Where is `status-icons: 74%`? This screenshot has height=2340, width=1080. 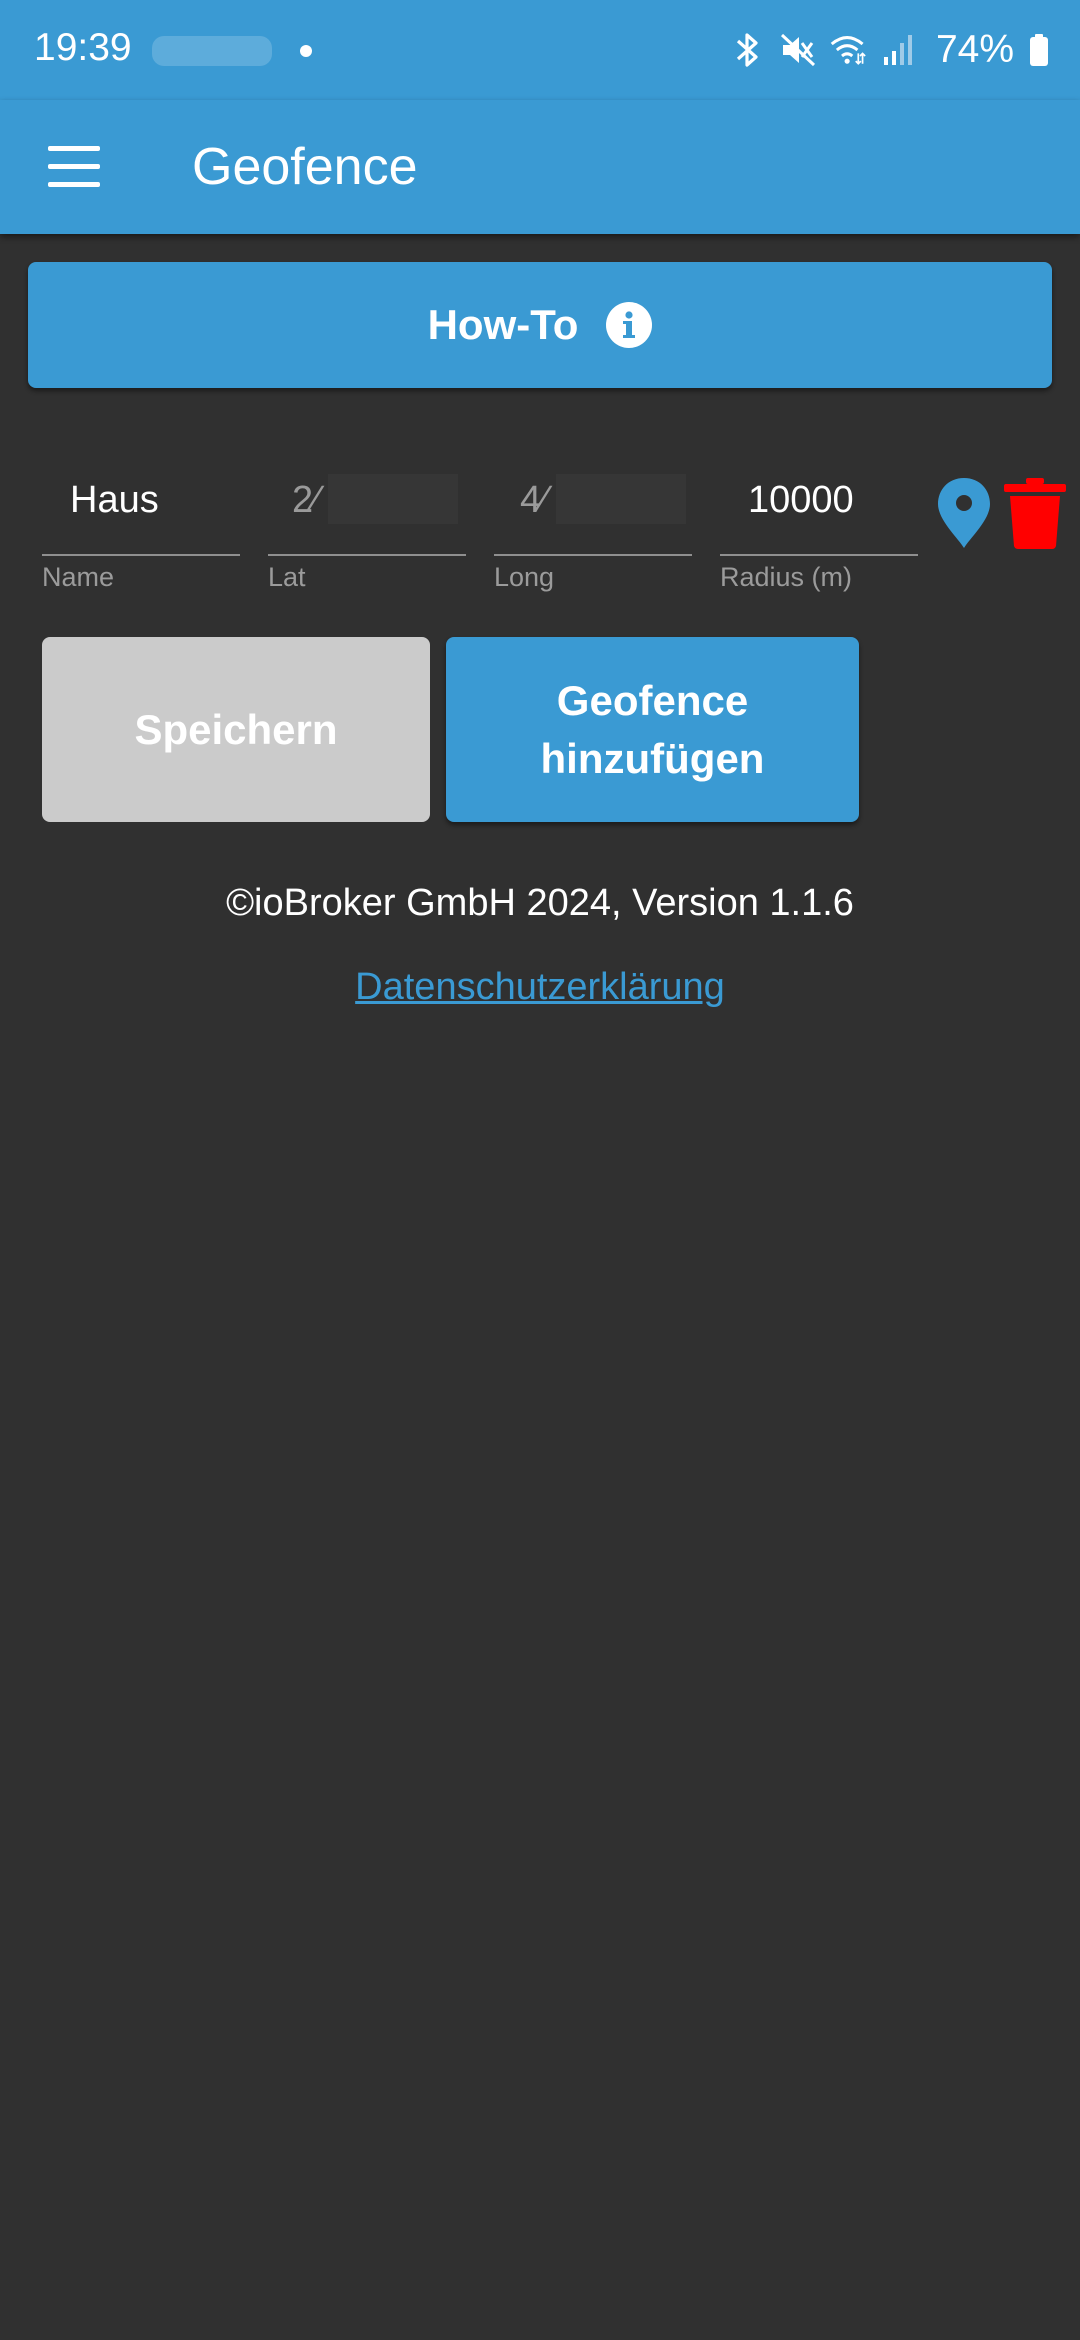 status-icons: 74% is located at coordinates (890, 50).